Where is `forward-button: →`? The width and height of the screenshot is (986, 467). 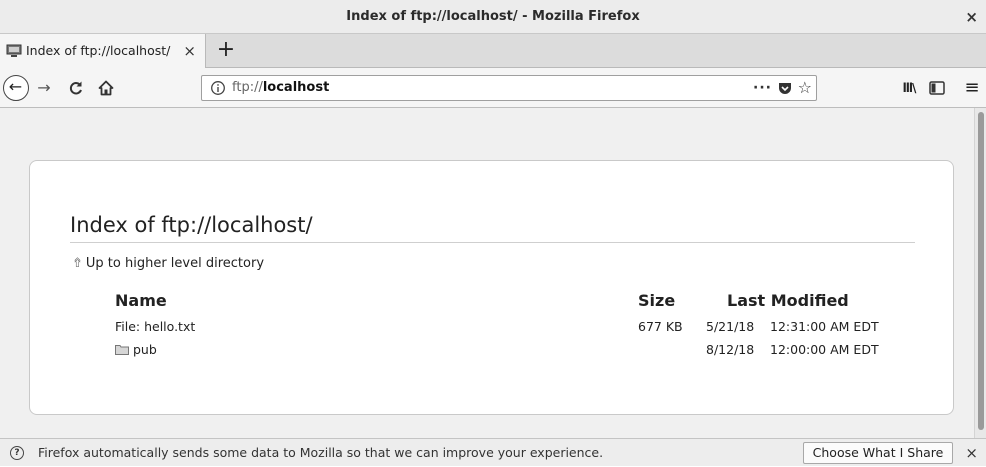
forward-button: → is located at coordinates (44, 88).